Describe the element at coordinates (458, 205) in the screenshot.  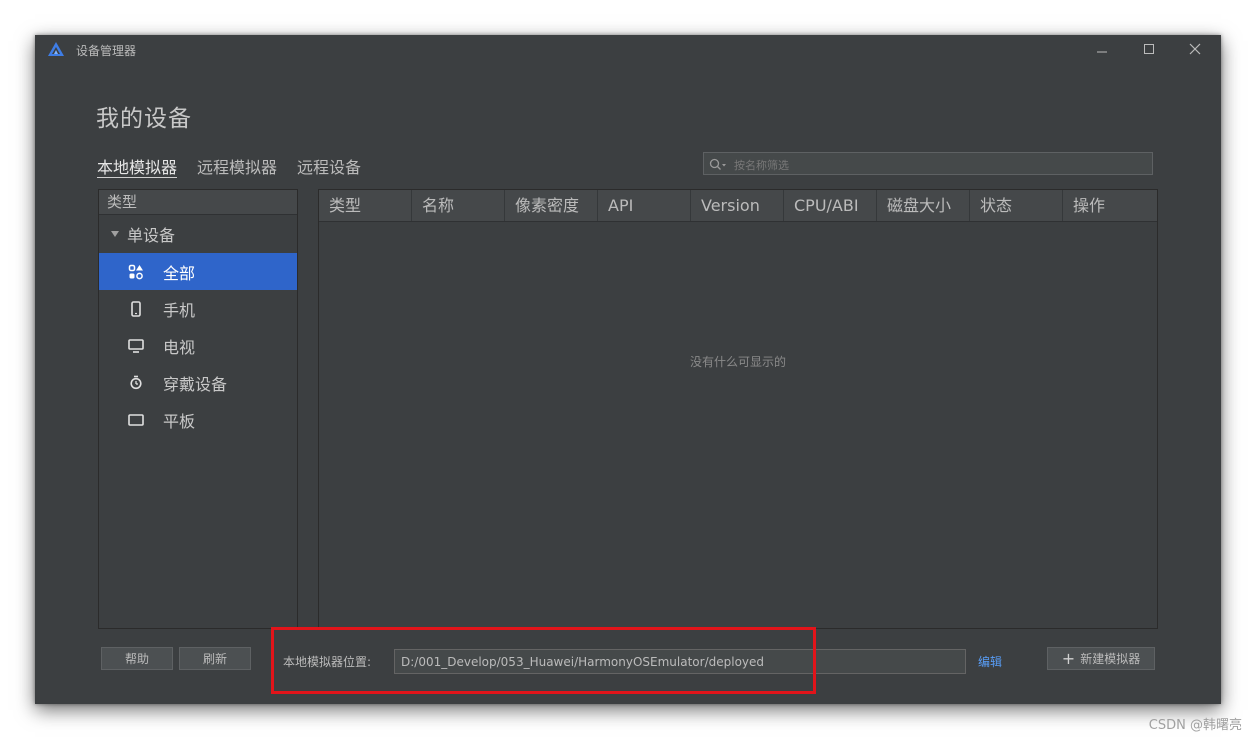
I see `column-header-name: 名称` at that location.